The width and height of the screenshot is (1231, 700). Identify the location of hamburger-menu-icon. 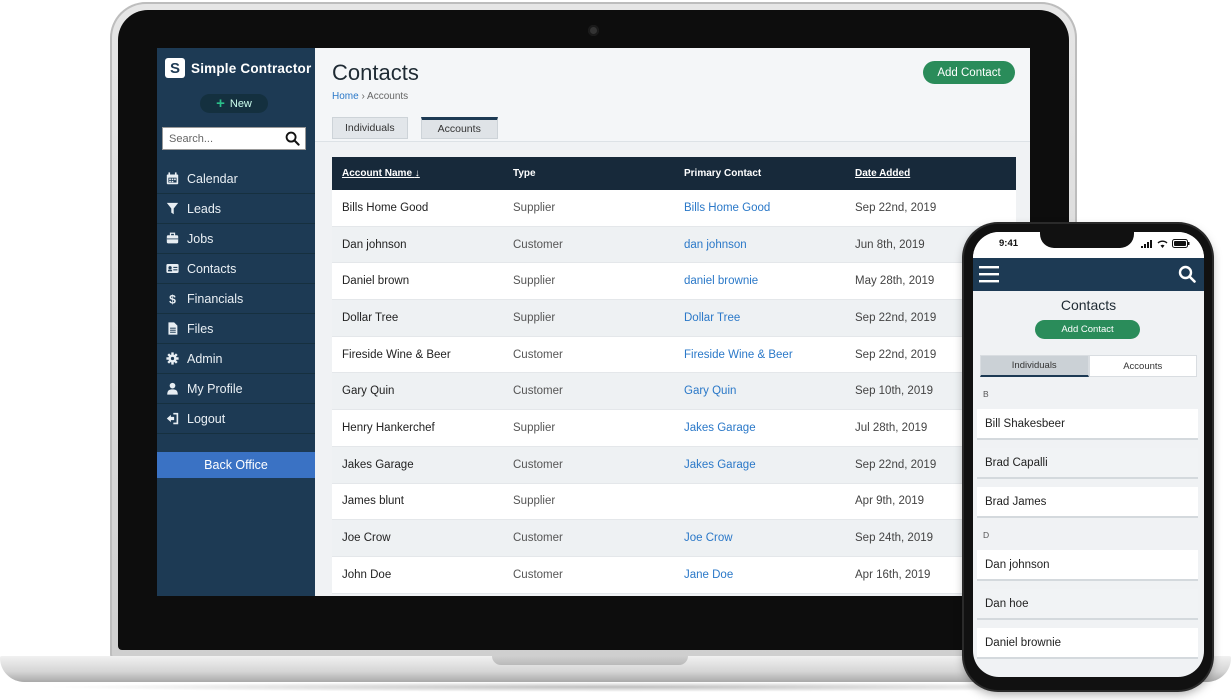
(989, 274).